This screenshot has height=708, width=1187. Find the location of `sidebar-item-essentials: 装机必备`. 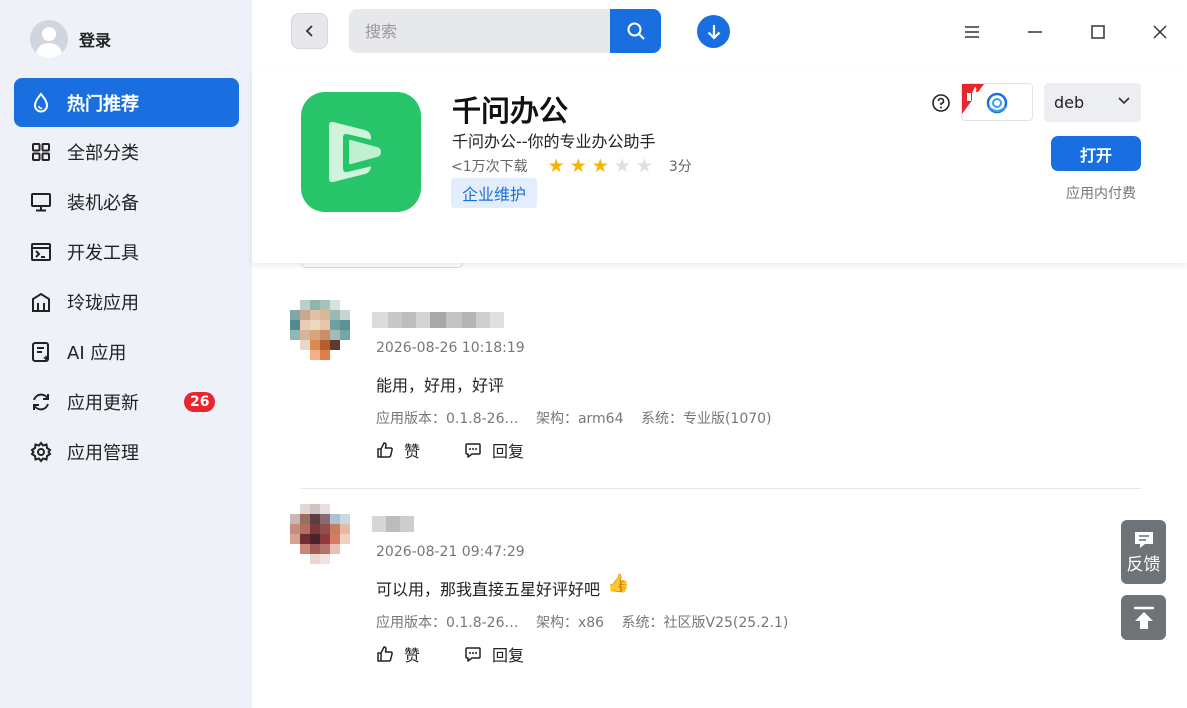

sidebar-item-essentials: 装机必备 is located at coordinates (126, 202).